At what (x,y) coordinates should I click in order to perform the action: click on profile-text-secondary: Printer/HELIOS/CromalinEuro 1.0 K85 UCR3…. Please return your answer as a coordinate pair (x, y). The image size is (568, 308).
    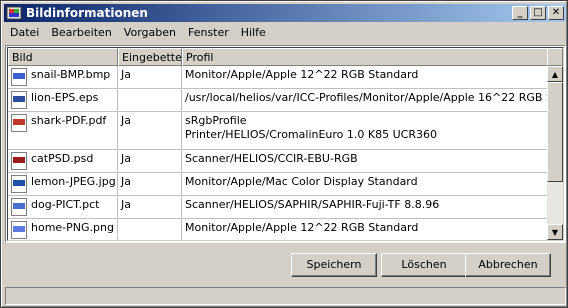
    Looking at the image, I should click on (311, 134).